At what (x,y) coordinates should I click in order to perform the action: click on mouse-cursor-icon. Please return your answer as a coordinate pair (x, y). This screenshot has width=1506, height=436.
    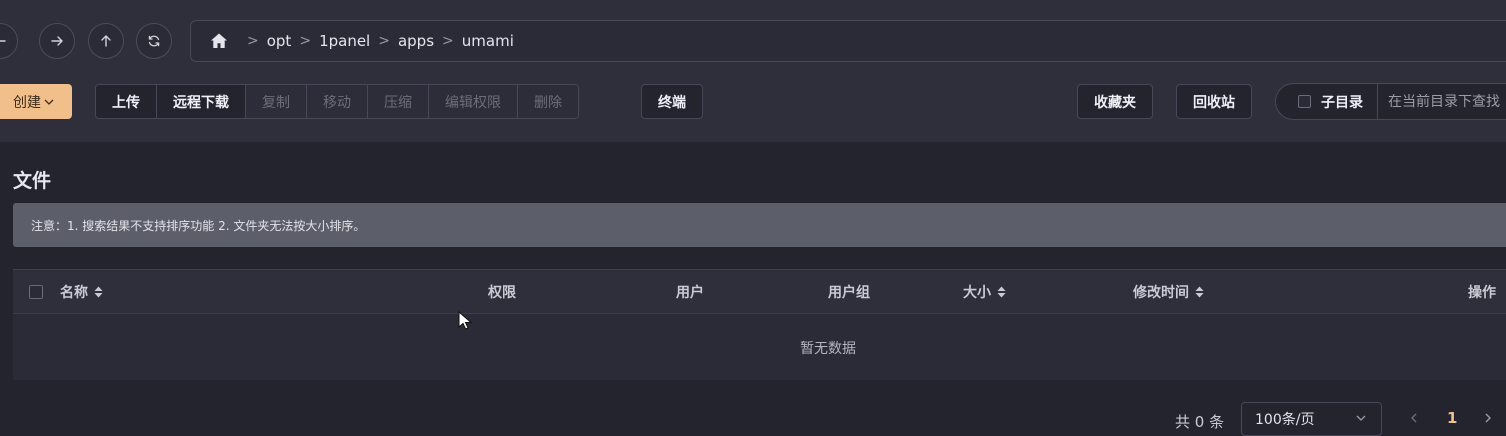
    Looking at the image, I should click on (465, 320).